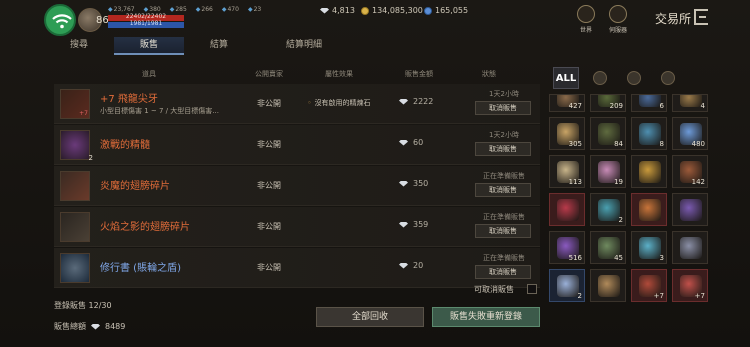 The width and height of the screenshot is (750, 347). I want to click on inventory-slot: 6, so click(649, 103).